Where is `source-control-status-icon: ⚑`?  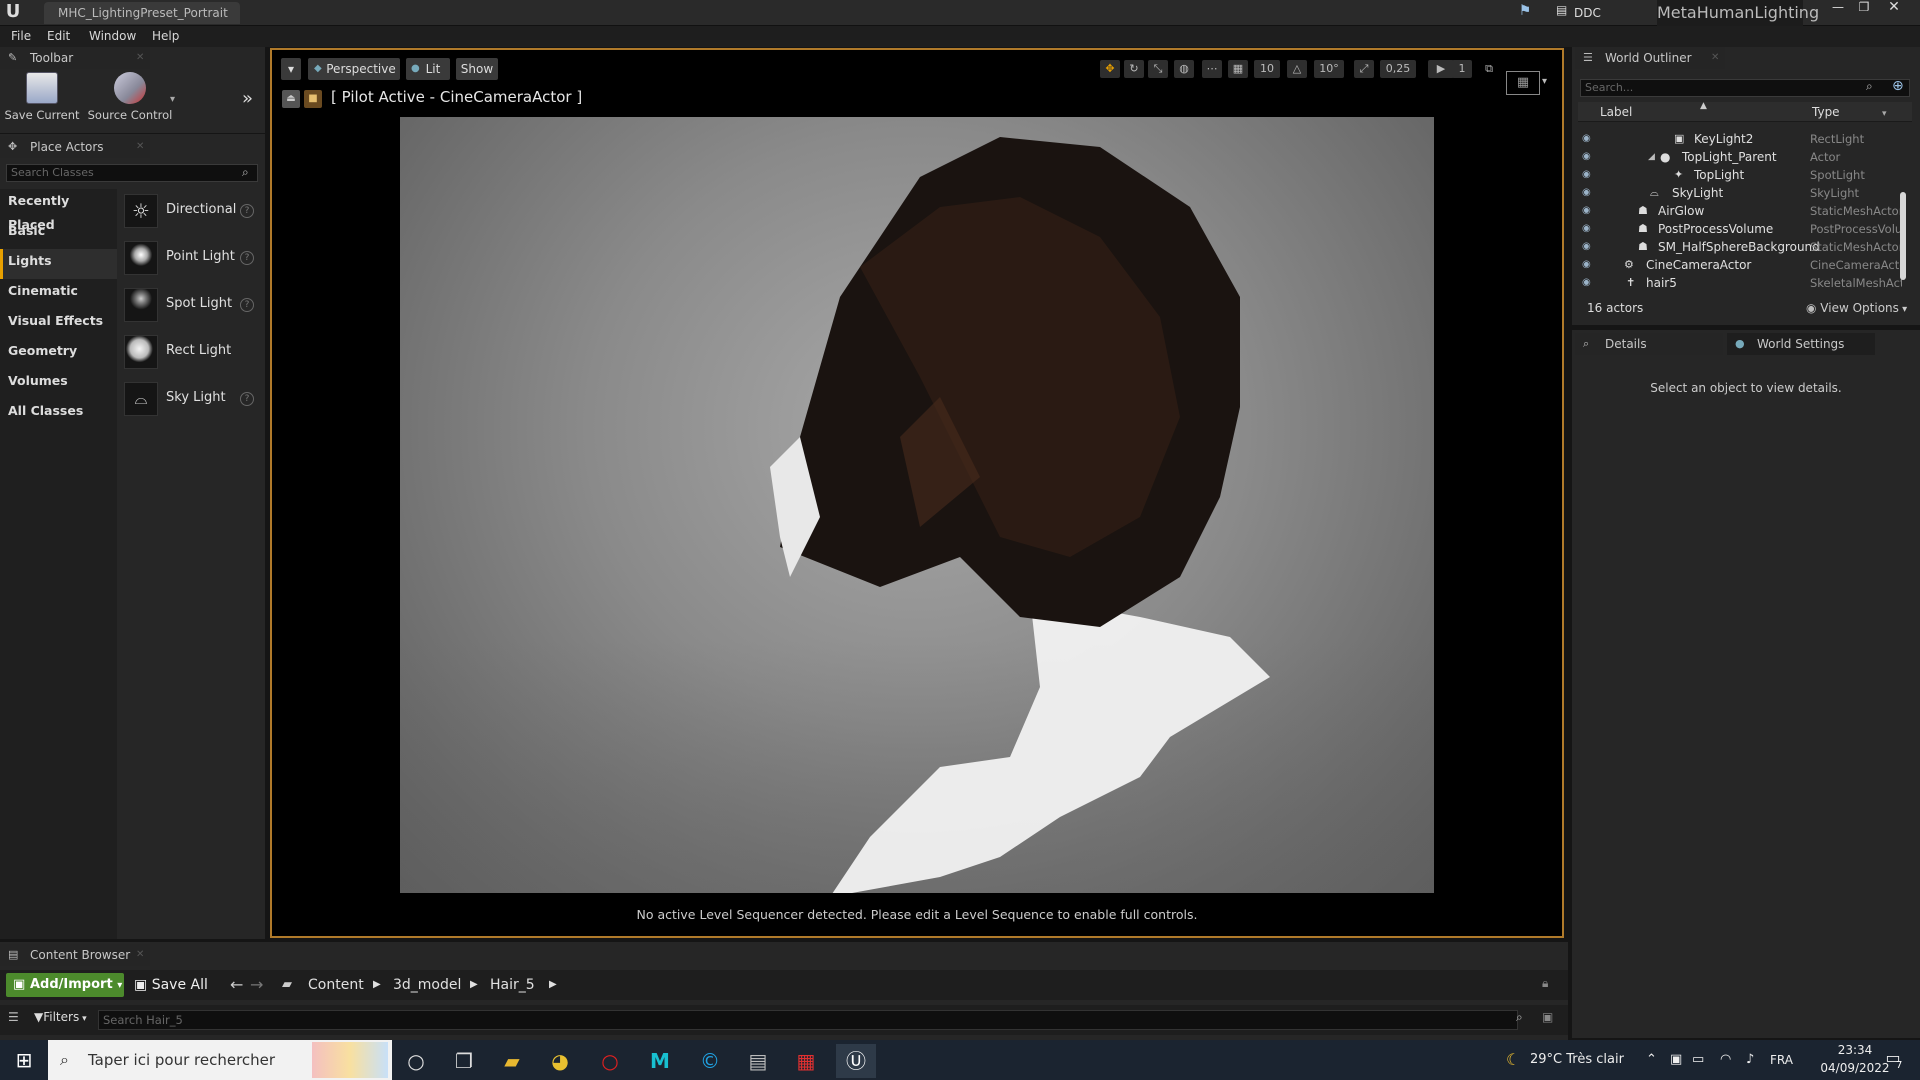
source-control-status-icon: ⚑ is located at coordinates (1525, 13).